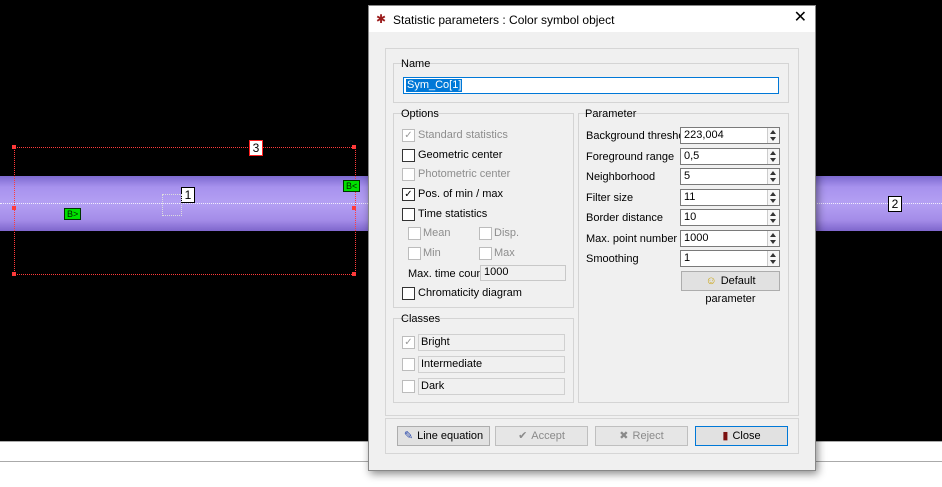 Image resolution: width=942 pixels, height=487 pixels. What do you see at coordinates (408, 174) in the screenshot?
I see `photometric-center-checkbox` at bounding box center [408, 174].